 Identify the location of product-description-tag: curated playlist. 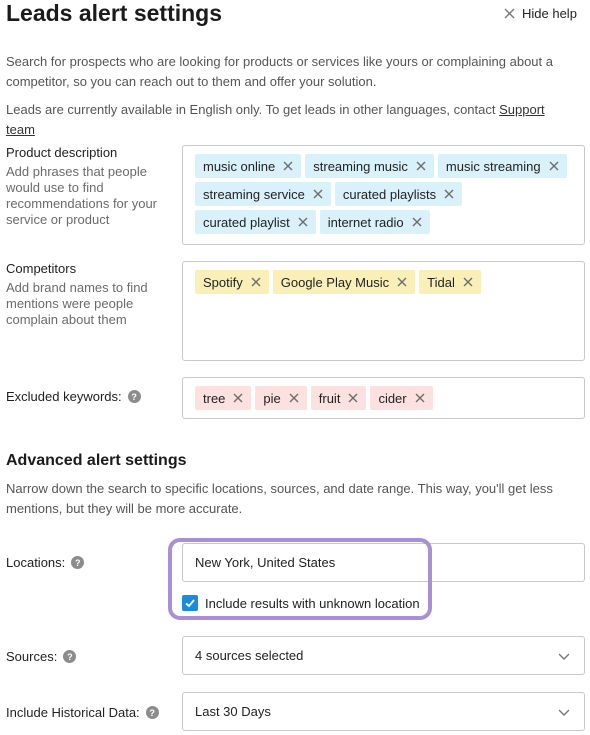
(255, 222).